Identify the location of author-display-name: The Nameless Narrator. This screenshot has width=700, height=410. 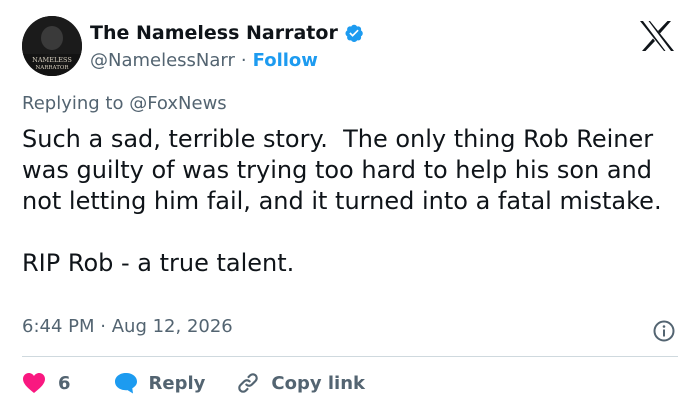
(214, 33).